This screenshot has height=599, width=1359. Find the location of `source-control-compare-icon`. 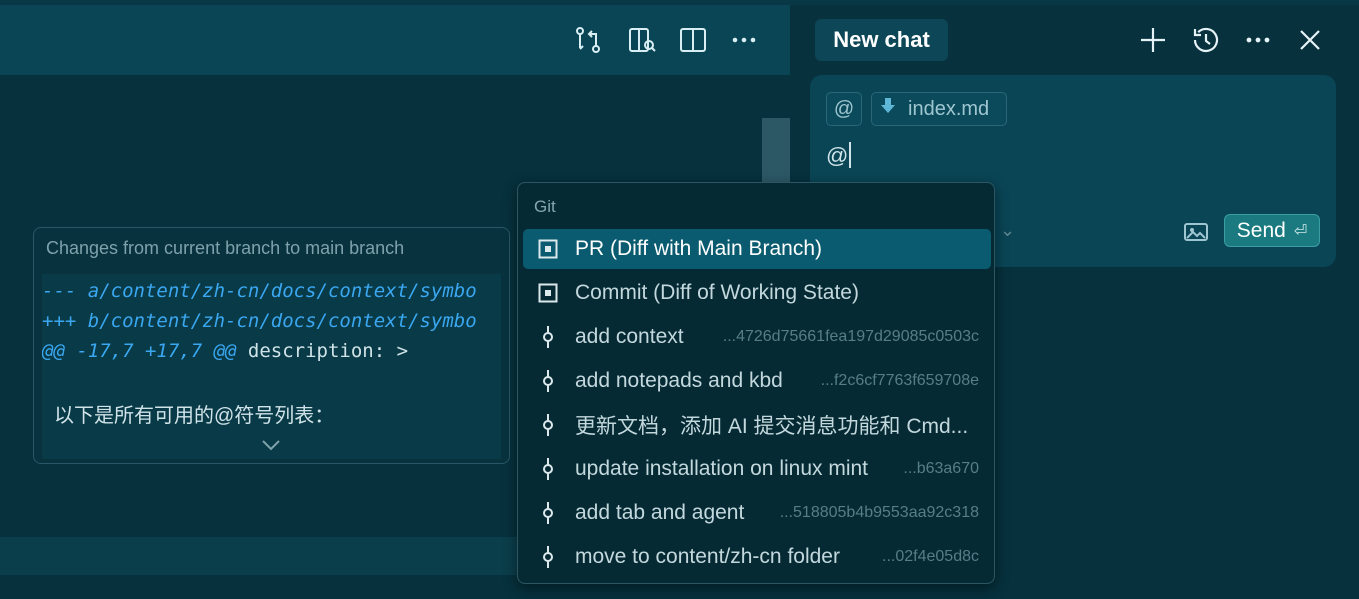

source-control-compare-icon is located at coordinates (588, 40).